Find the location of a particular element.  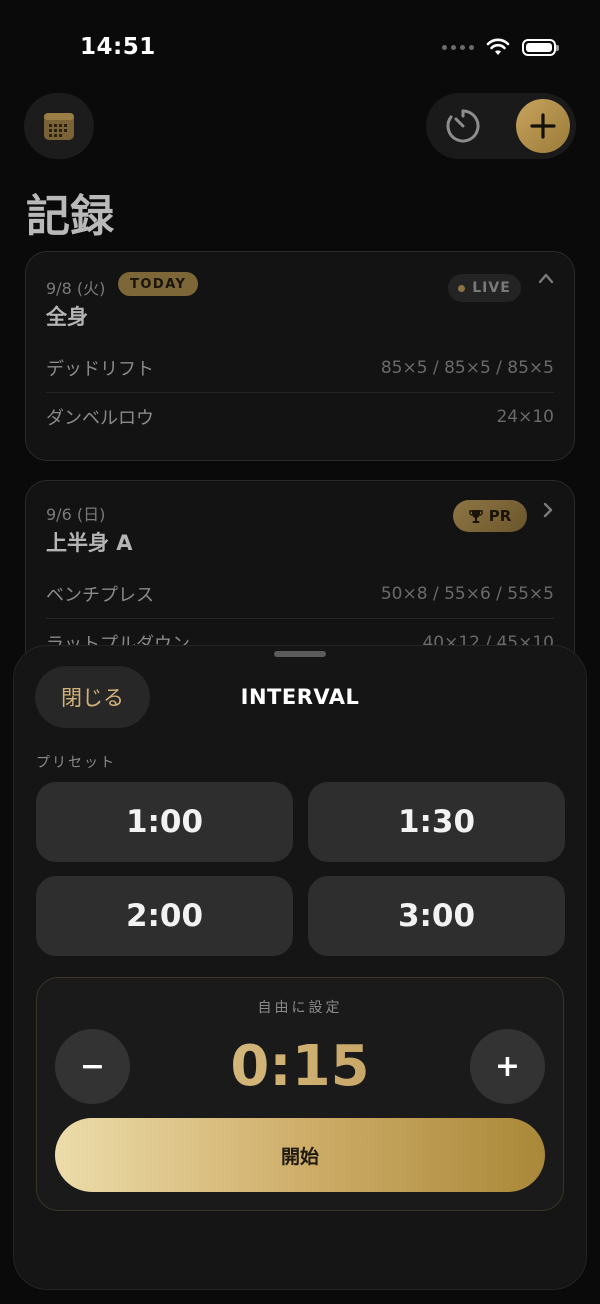

wifi-icon is located at coordinates (498, 46).